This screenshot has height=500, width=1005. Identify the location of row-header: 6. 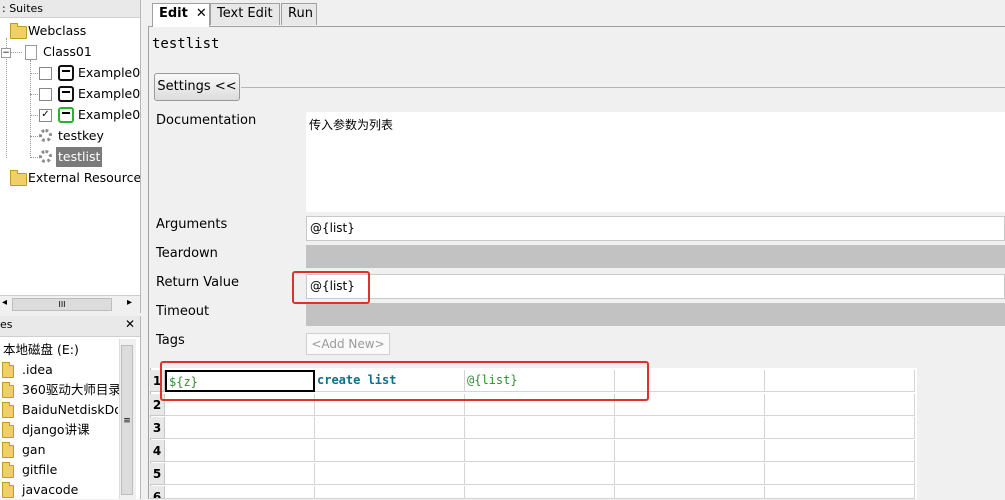
(157, 492).